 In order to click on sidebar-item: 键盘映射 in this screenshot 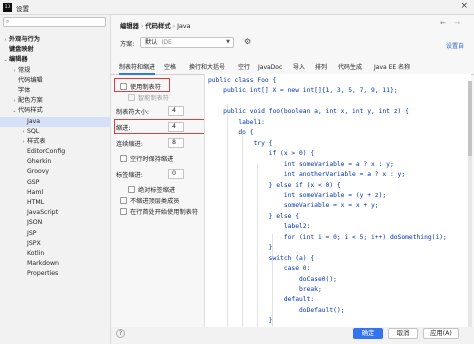, I will do `click(55, 50)`.